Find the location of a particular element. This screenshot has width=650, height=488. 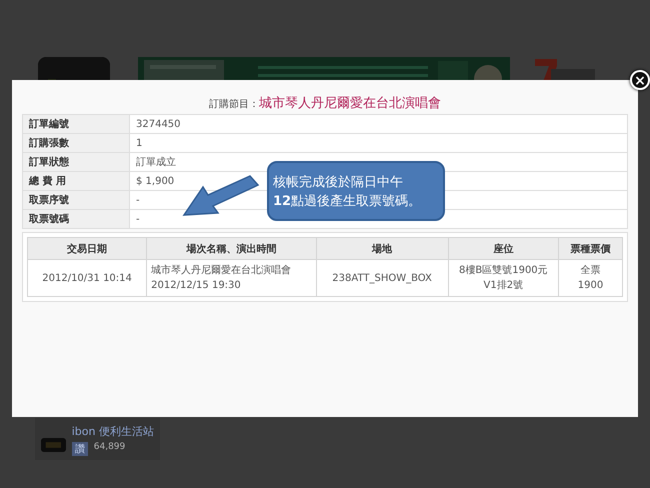

field-value: $ 1,900 is located at coordinates (155, 181).